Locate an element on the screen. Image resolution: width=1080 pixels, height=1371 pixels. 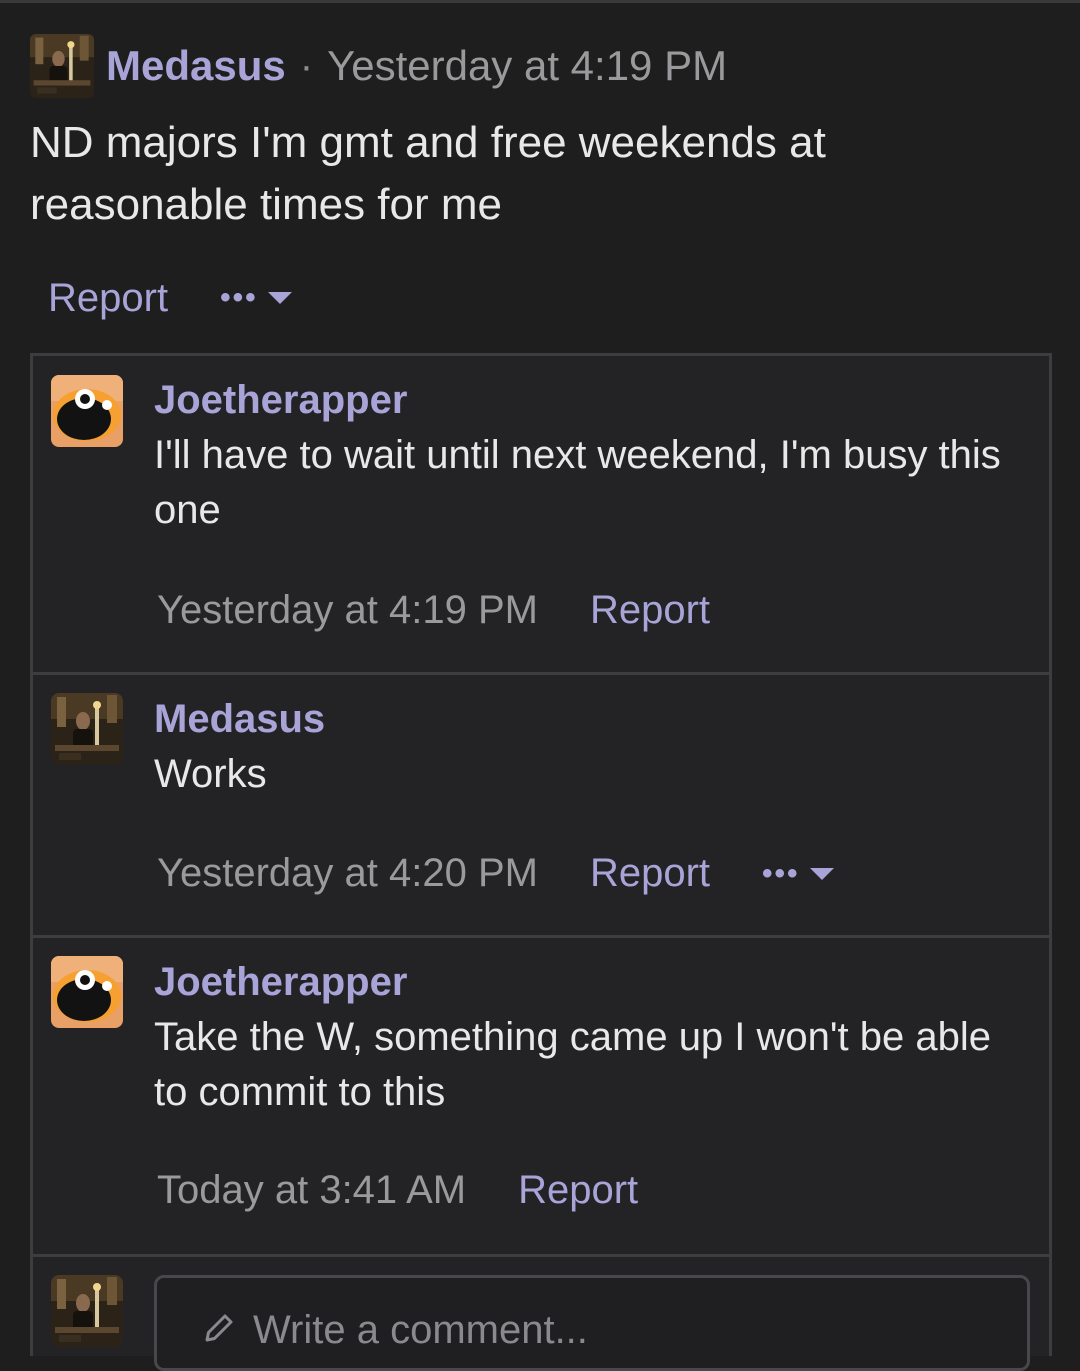
comment-timestamp: Today at 3:41 AM is located at coordinates (311, 1190).